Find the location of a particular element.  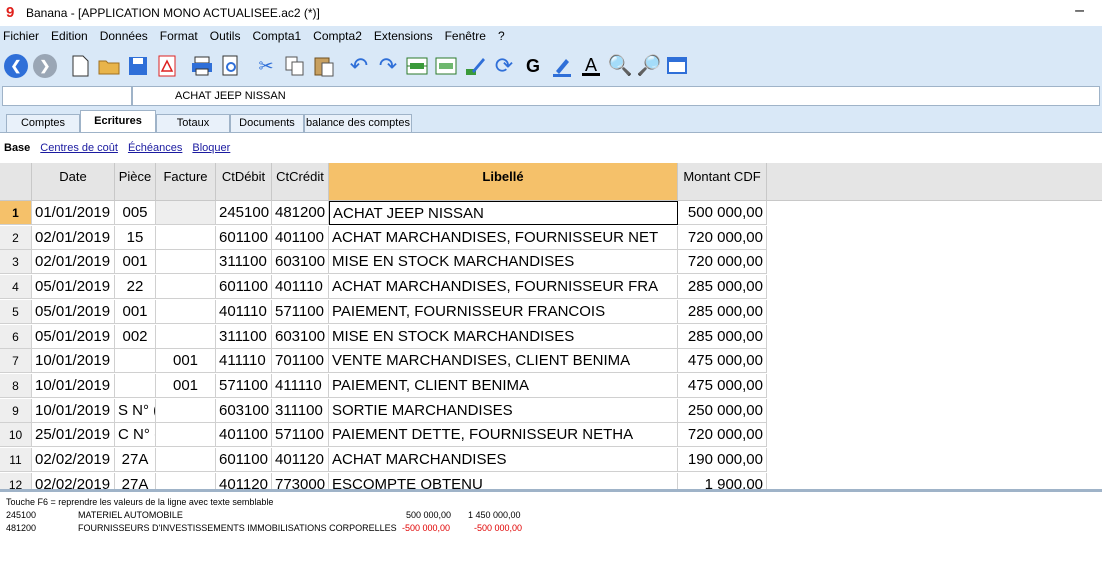

cell-libelle: ACHAT MARCHANDISES, FOURNISSEUR NET is located at coordinates (503, 237).